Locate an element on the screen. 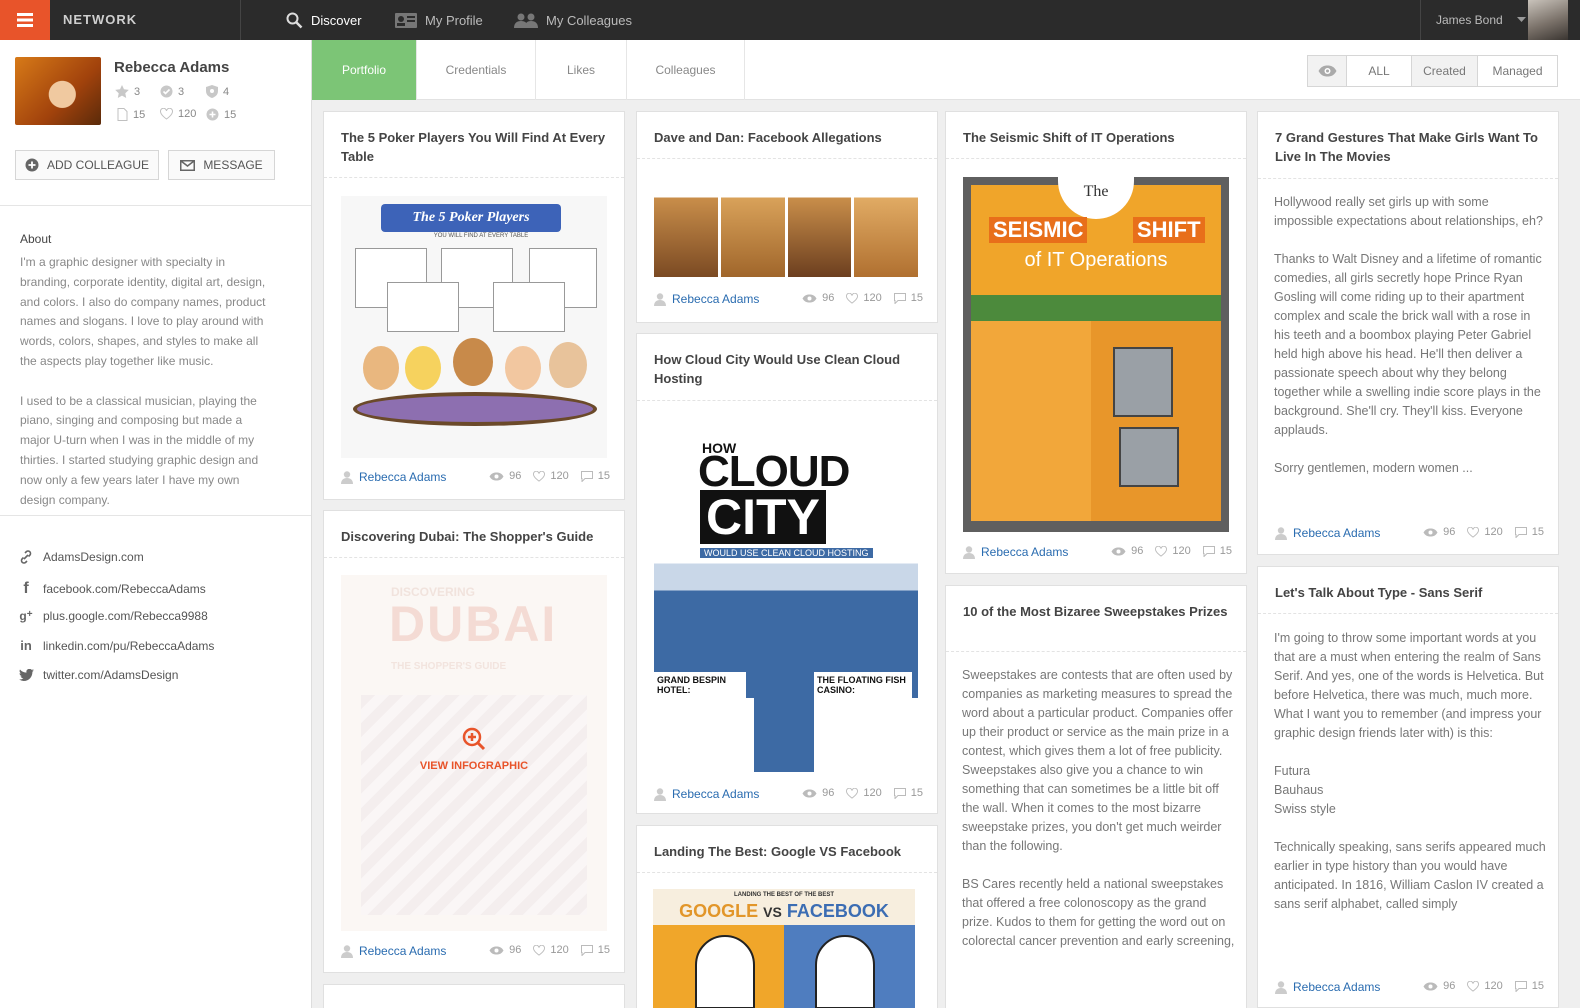 The height and width of the screenshot is (1008, 1580). card-title: Dave and Dan: Facebook Allegations is located at coordinates (788, 137).